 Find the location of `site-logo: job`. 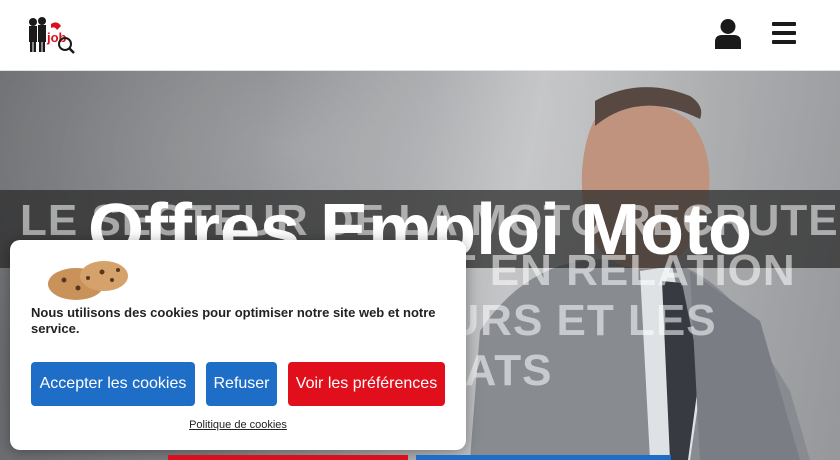

site-logo: job is located at coordinates (51, 35).